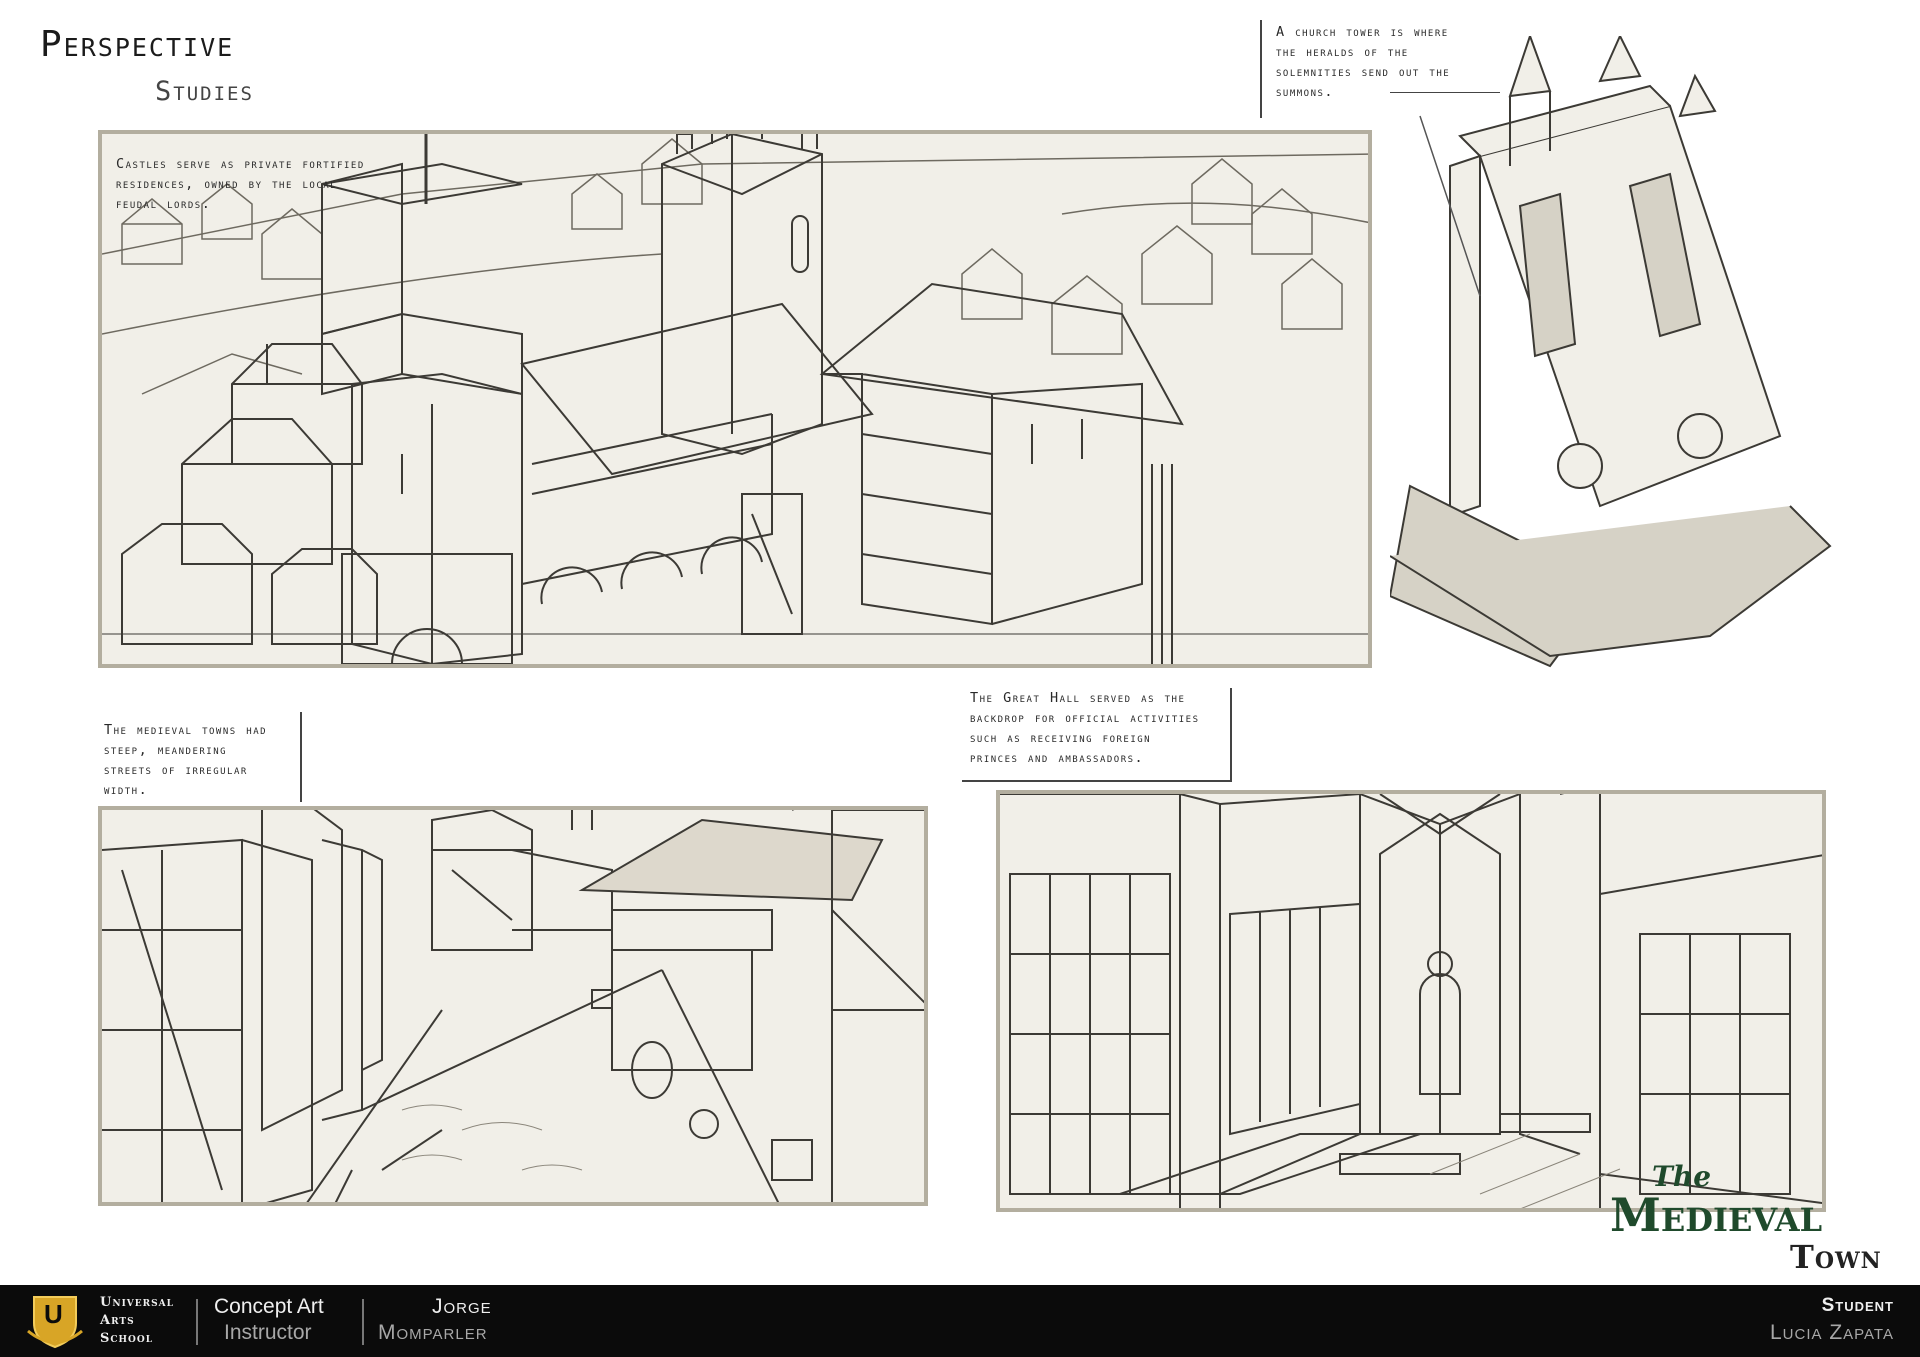 The height and width of the screenshot is (1357, 1920). Describe the element at coordinates (1611, 352) in the screenshot. I see `church-tower-sketch` at that location.